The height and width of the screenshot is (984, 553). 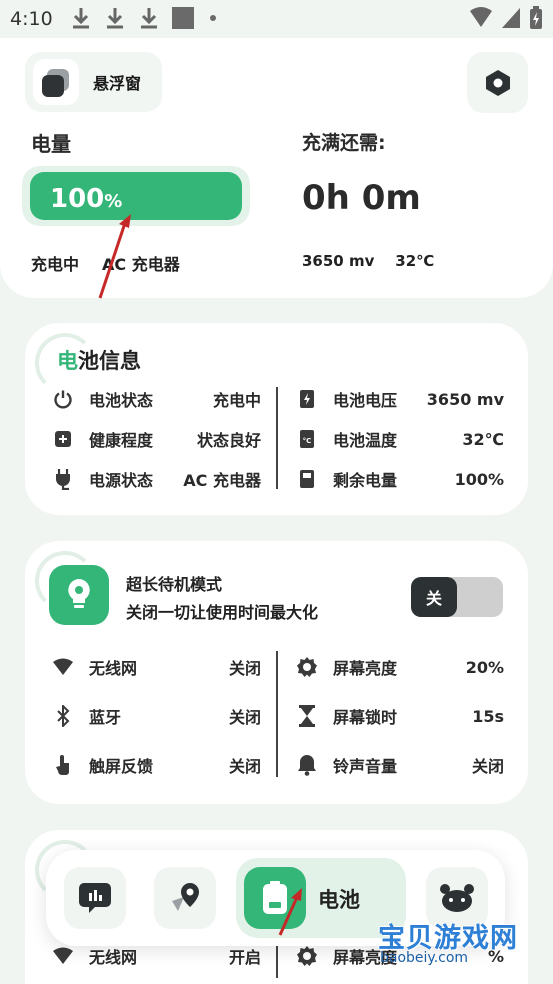 I want to click on watermark-url: baobeiy.com, so click(x=424, y=958).